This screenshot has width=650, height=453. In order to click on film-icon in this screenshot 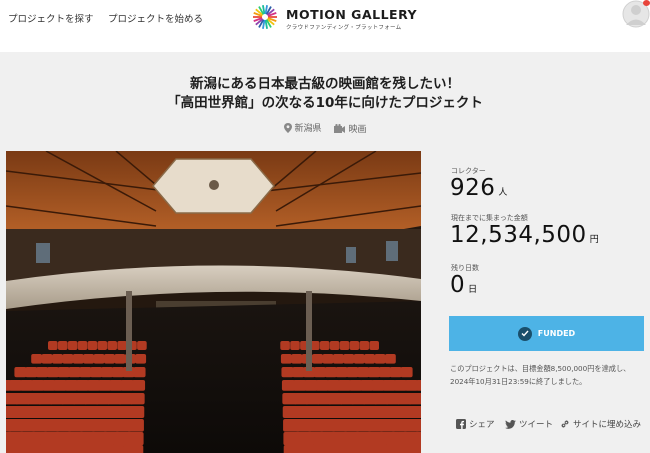, I will do `click(340, 128)`.